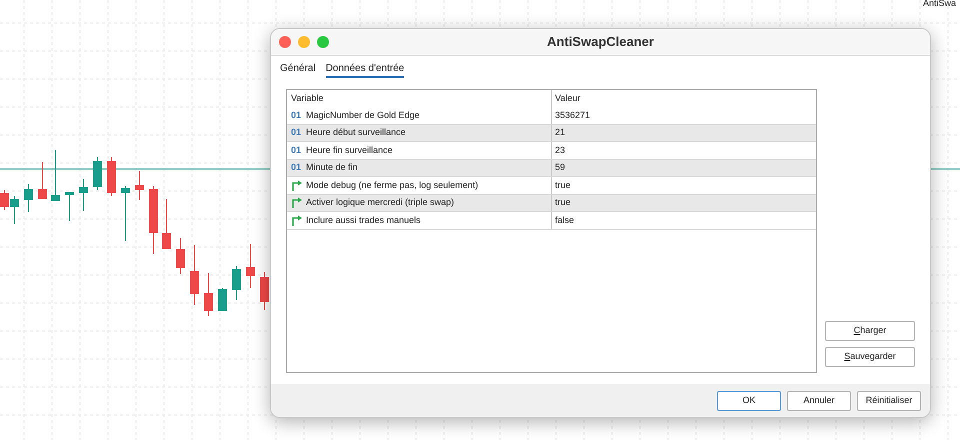 This screenshot has height=440, width=960. Describe the element at coordinates (600, 42) in the screenshot. I see `window-title: AntiSwapCleaner` at that location.